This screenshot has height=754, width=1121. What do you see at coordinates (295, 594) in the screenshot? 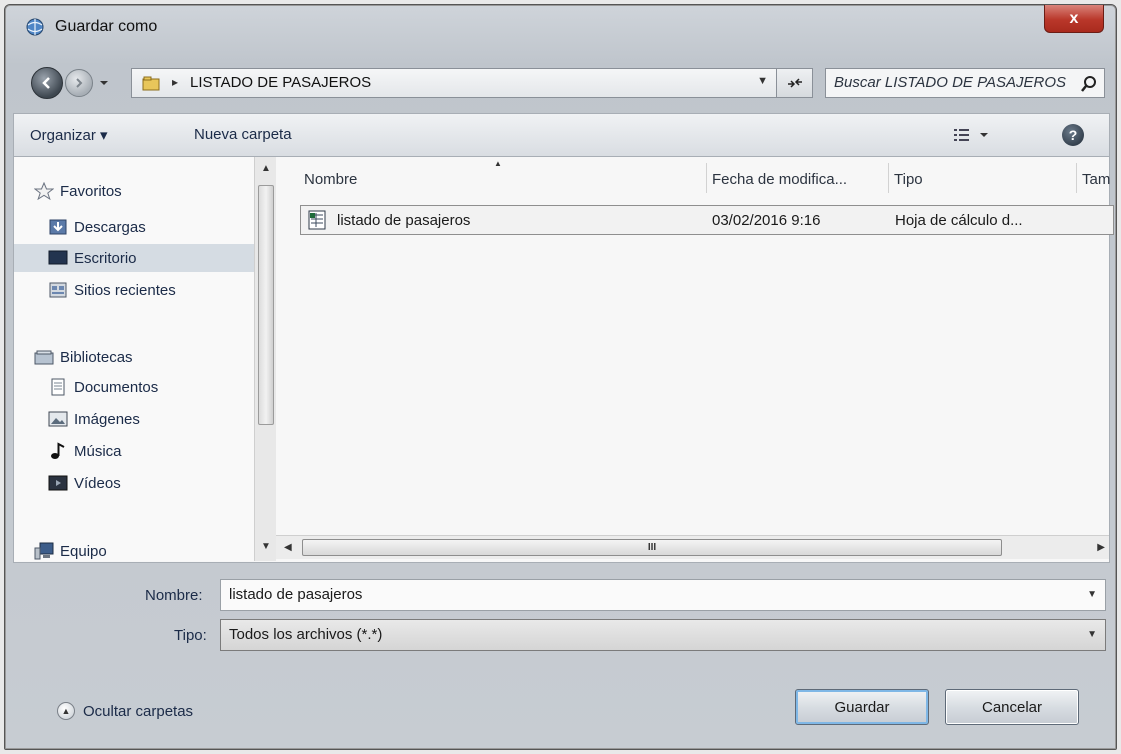
I see `file-name-value: listado de pasajeros` at bounding box center [295, 594].